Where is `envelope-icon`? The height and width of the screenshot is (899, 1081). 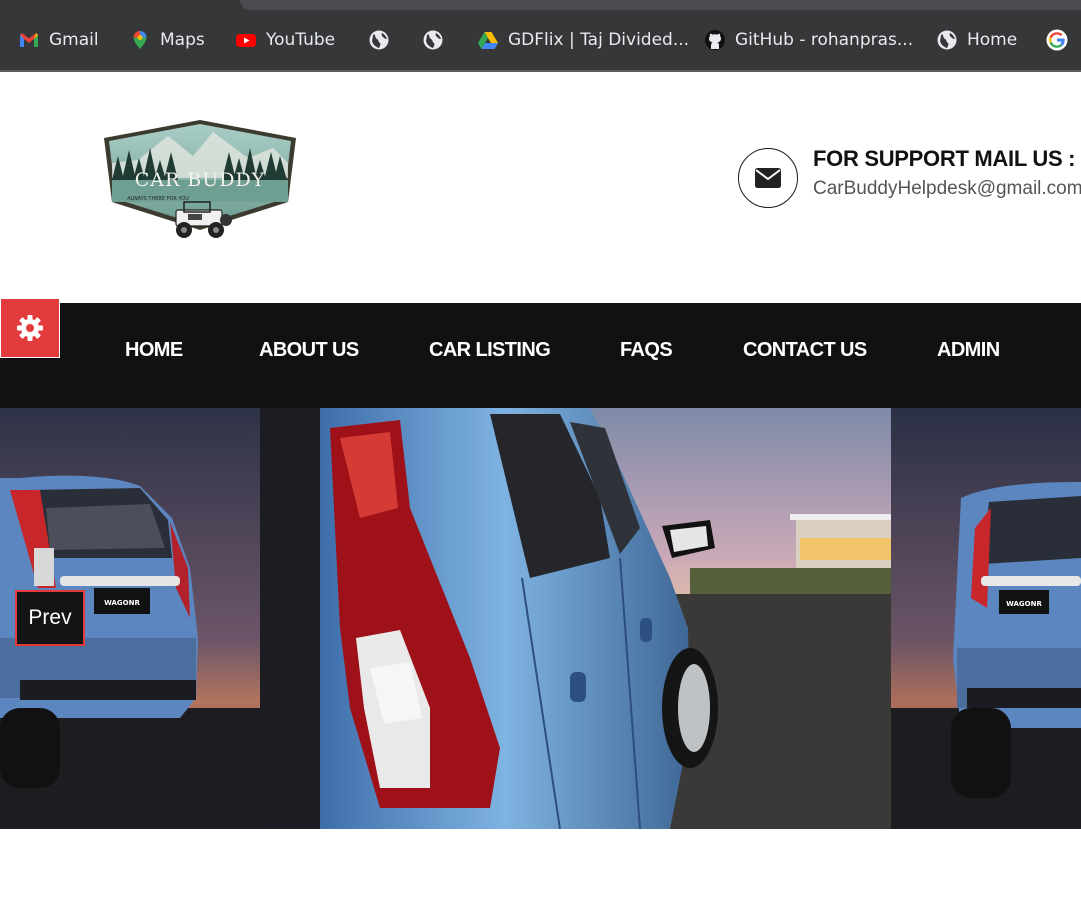
envelope-icon is located at coordinates (768, 178).